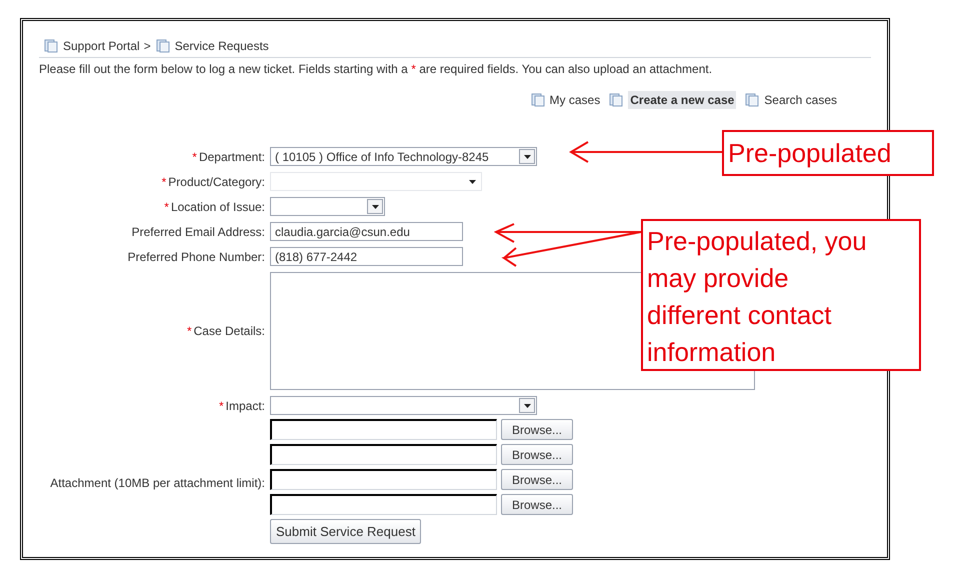 Image resolution: width=958 pixels, height=568 pixels. Describe the element at coordinates (101, 46) in the screenshot. I see `breadcrumb-link: Support Portal` at that location.